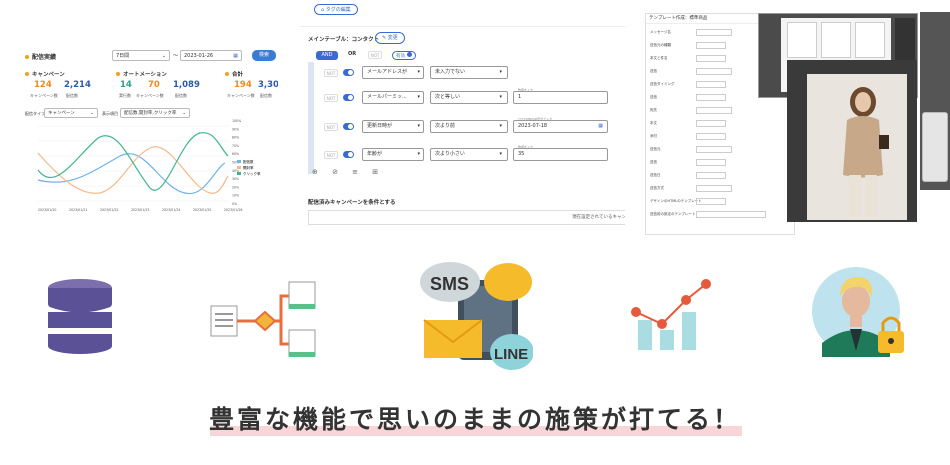  What do you see at coordinates (469, 97) in the screenshot?
I see `condition-operator-select: 次と等しい ▾` at bounding box center [469, 97].